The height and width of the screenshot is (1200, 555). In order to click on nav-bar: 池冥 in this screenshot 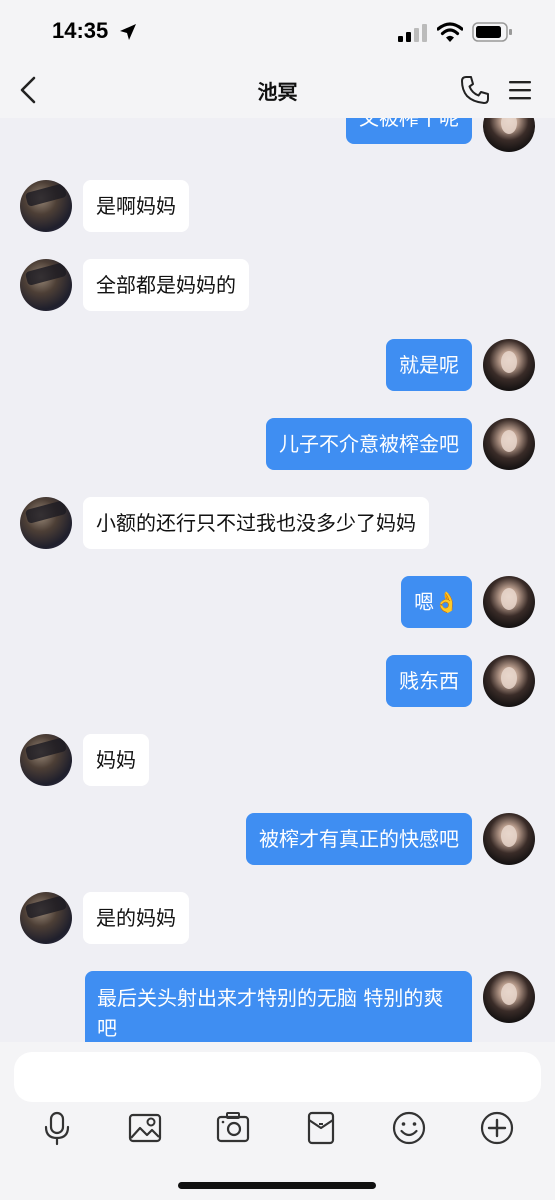, I will do `click(277, 90)`.